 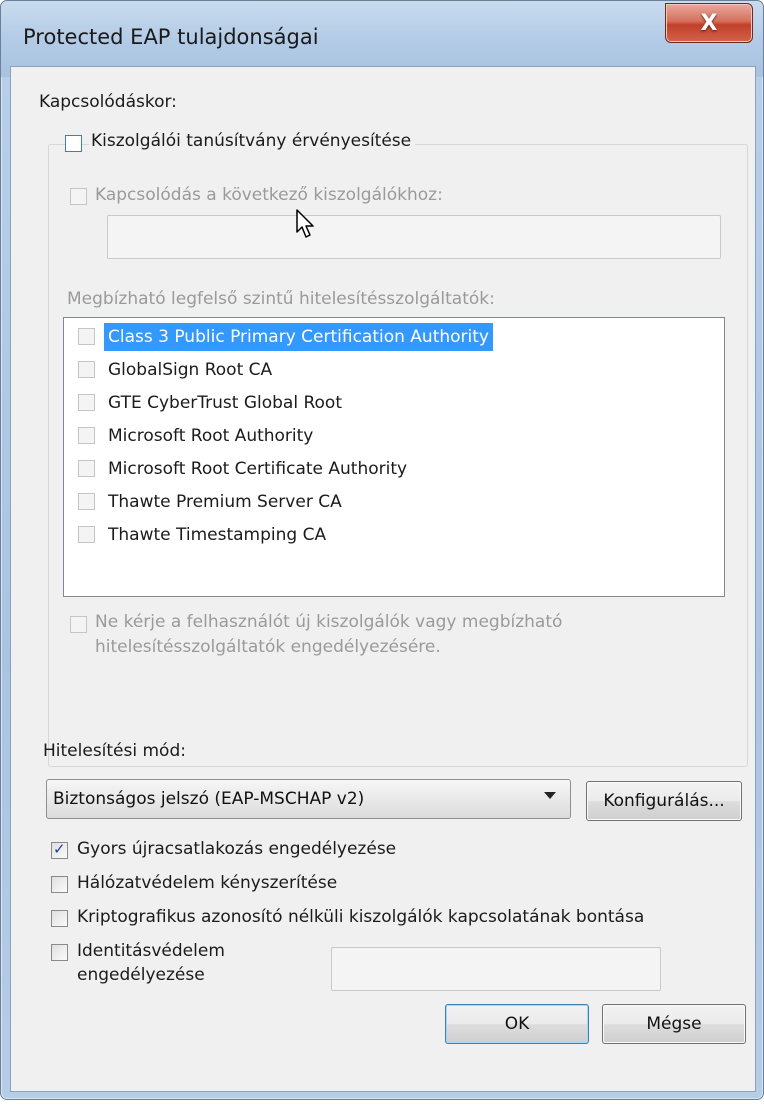 What do you see at coordinates (209, 799) in the screenshot?
I see `auth-method-value: Biztonságos jelszó (EAP-MSCHAP v2)` at bounding box center [209, 799].